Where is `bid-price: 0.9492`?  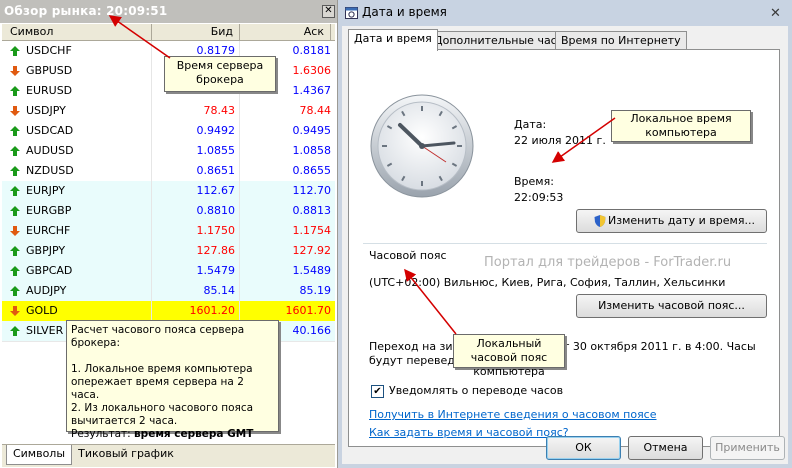 bid-price: 0.9492 is located at coordinates (216, 130).